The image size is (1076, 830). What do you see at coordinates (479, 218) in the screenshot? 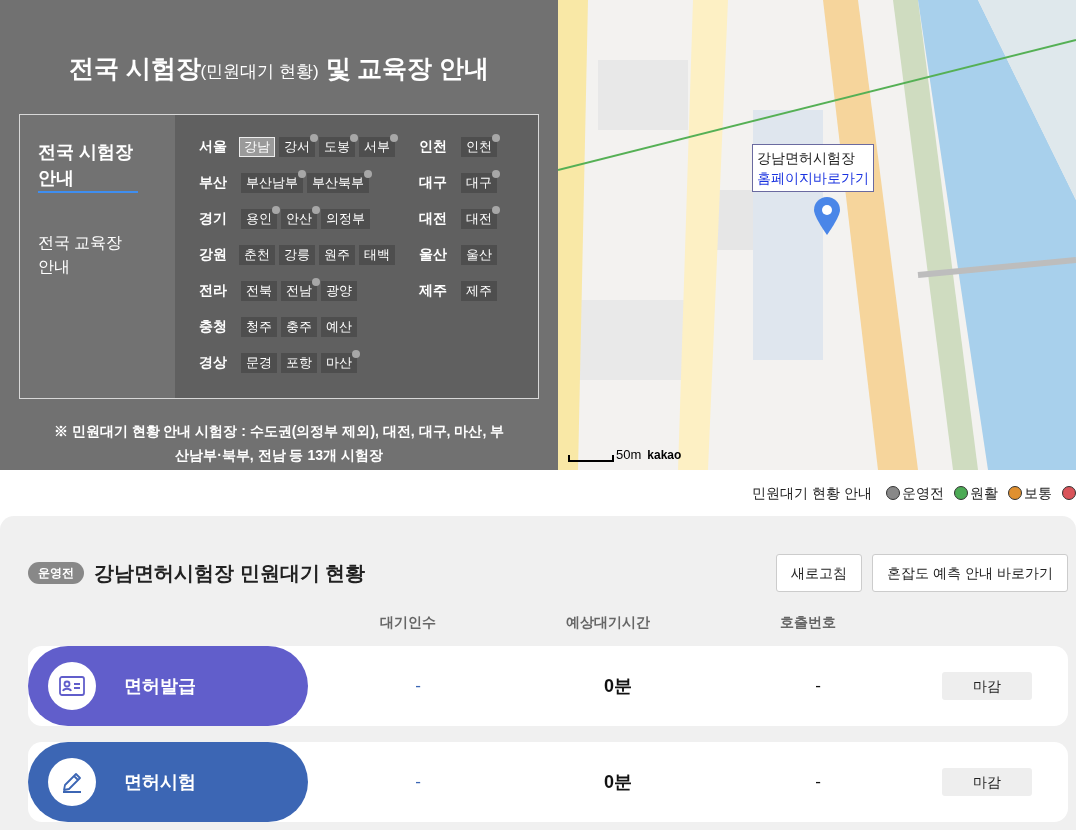
I see `center-chip: 대전` at bounding box center [479, 218].